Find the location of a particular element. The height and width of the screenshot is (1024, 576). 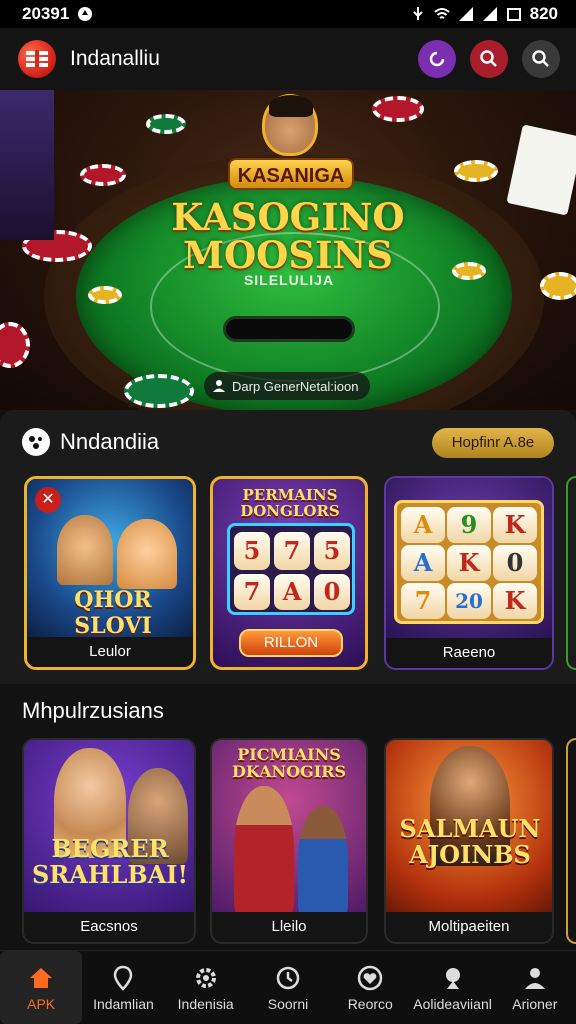

featured-action-pill: Hopfinr A.8e is located at coordinates (493, 443).